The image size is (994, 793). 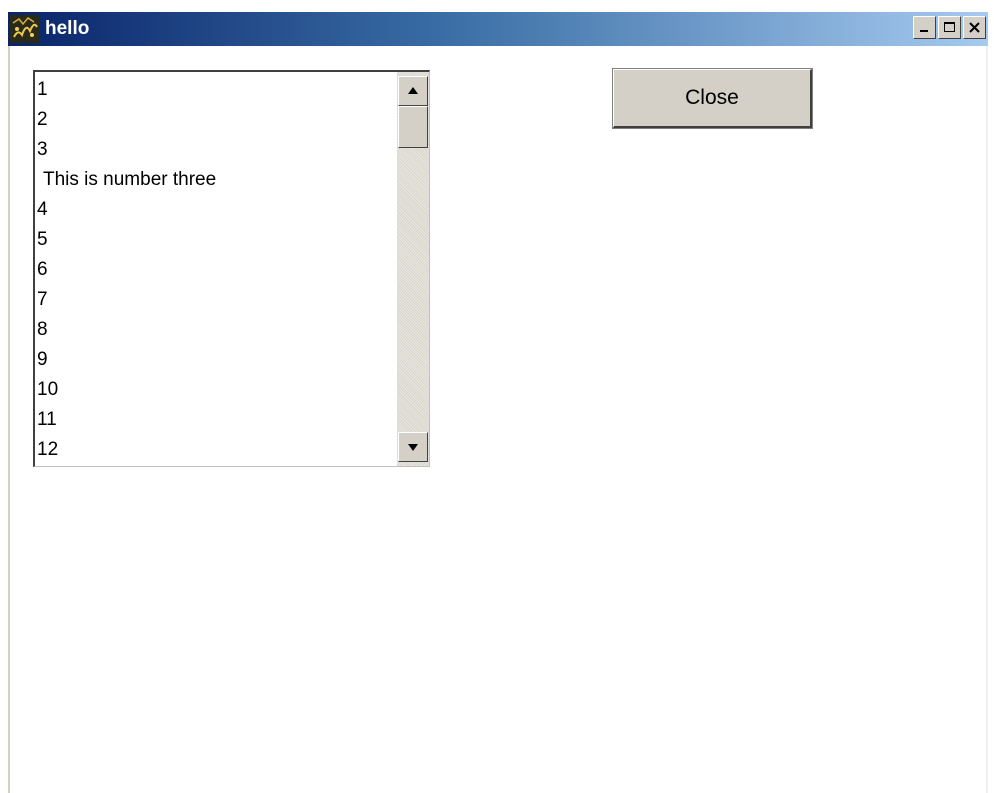 What do you see at coordinates (217, 90) in the screenshot?
I see `list-item: 1` at bounding box center [217, 90].